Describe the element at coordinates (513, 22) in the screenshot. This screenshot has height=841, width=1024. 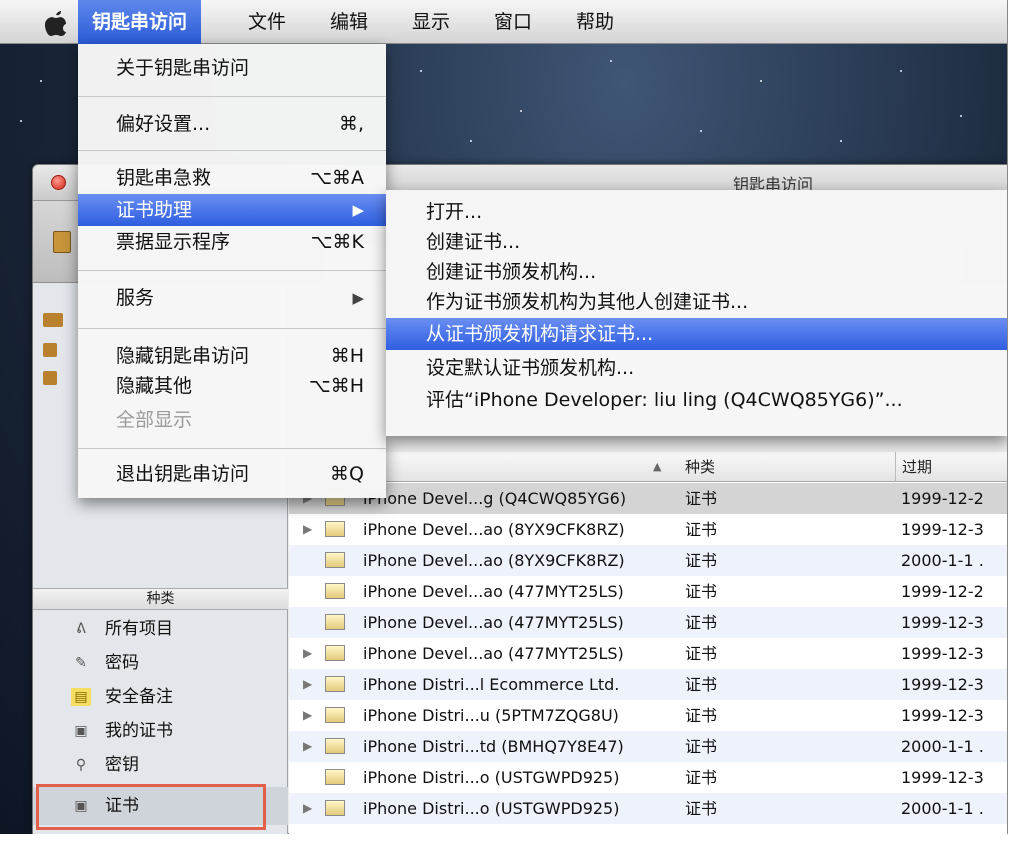
I see `menubar-item-window: 窗口` at that location.